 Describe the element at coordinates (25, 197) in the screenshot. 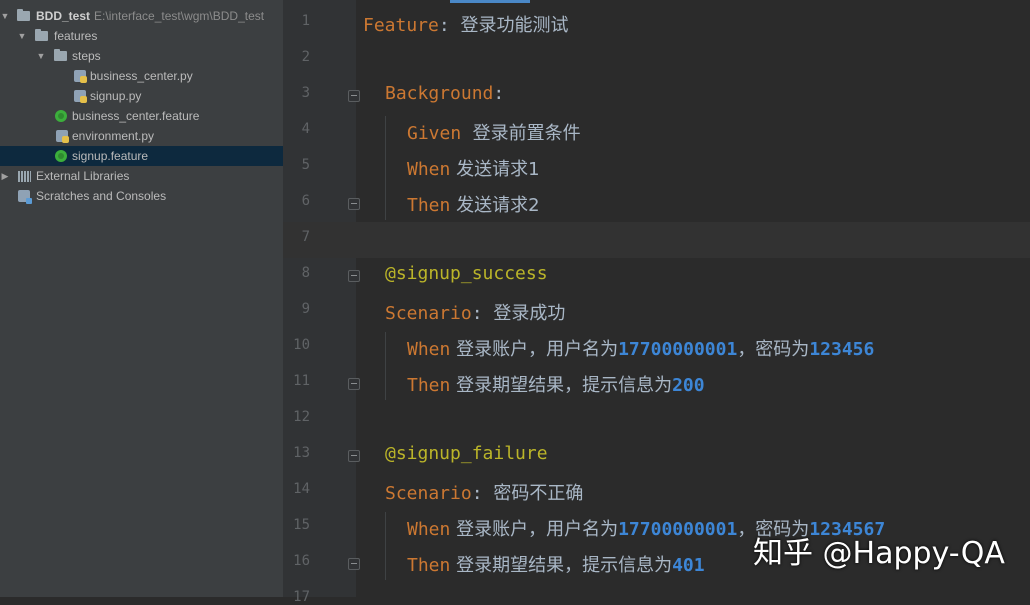

I see `scratches-icon` at that location.